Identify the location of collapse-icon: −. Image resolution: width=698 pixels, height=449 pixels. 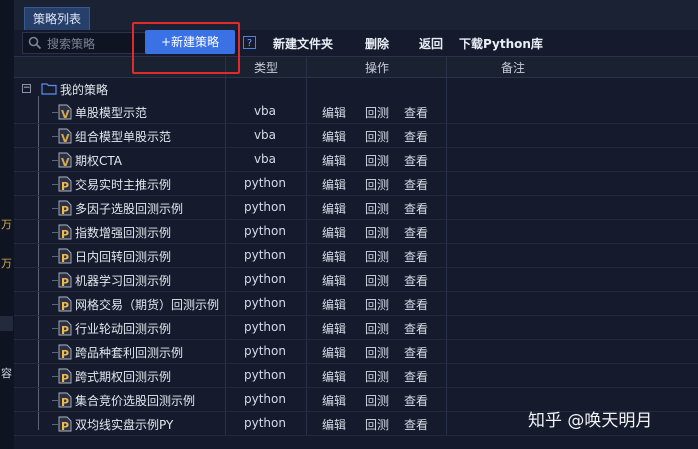
(26, 88).